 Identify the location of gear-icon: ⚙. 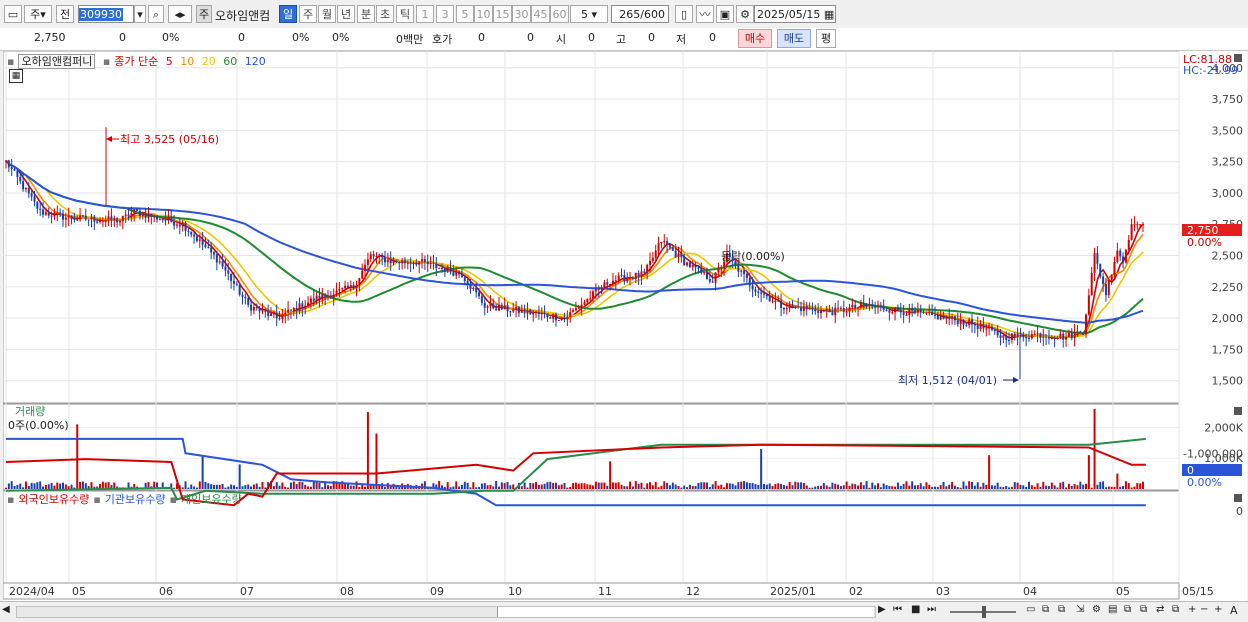
(745, 14).